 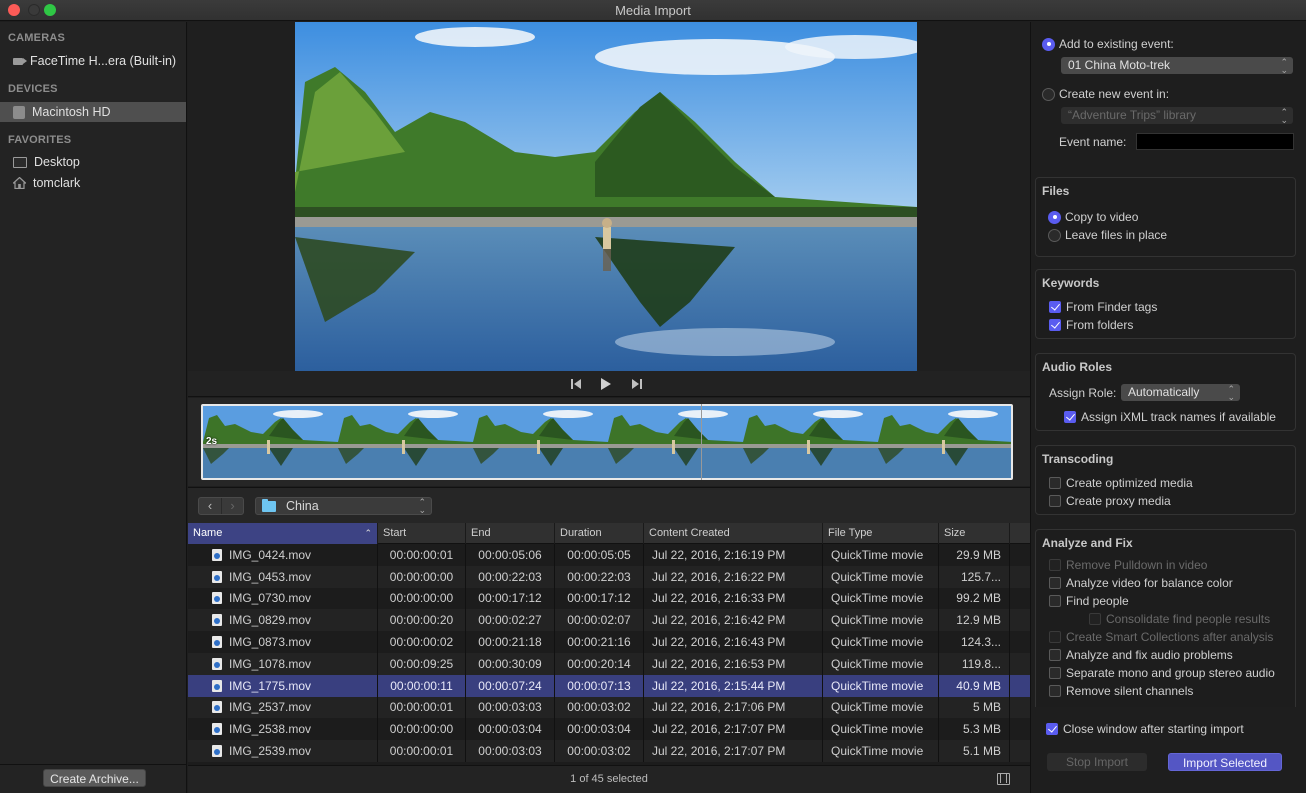 I want to click on cell-name: IMG_1775.mov, so click(x=283, y=685).